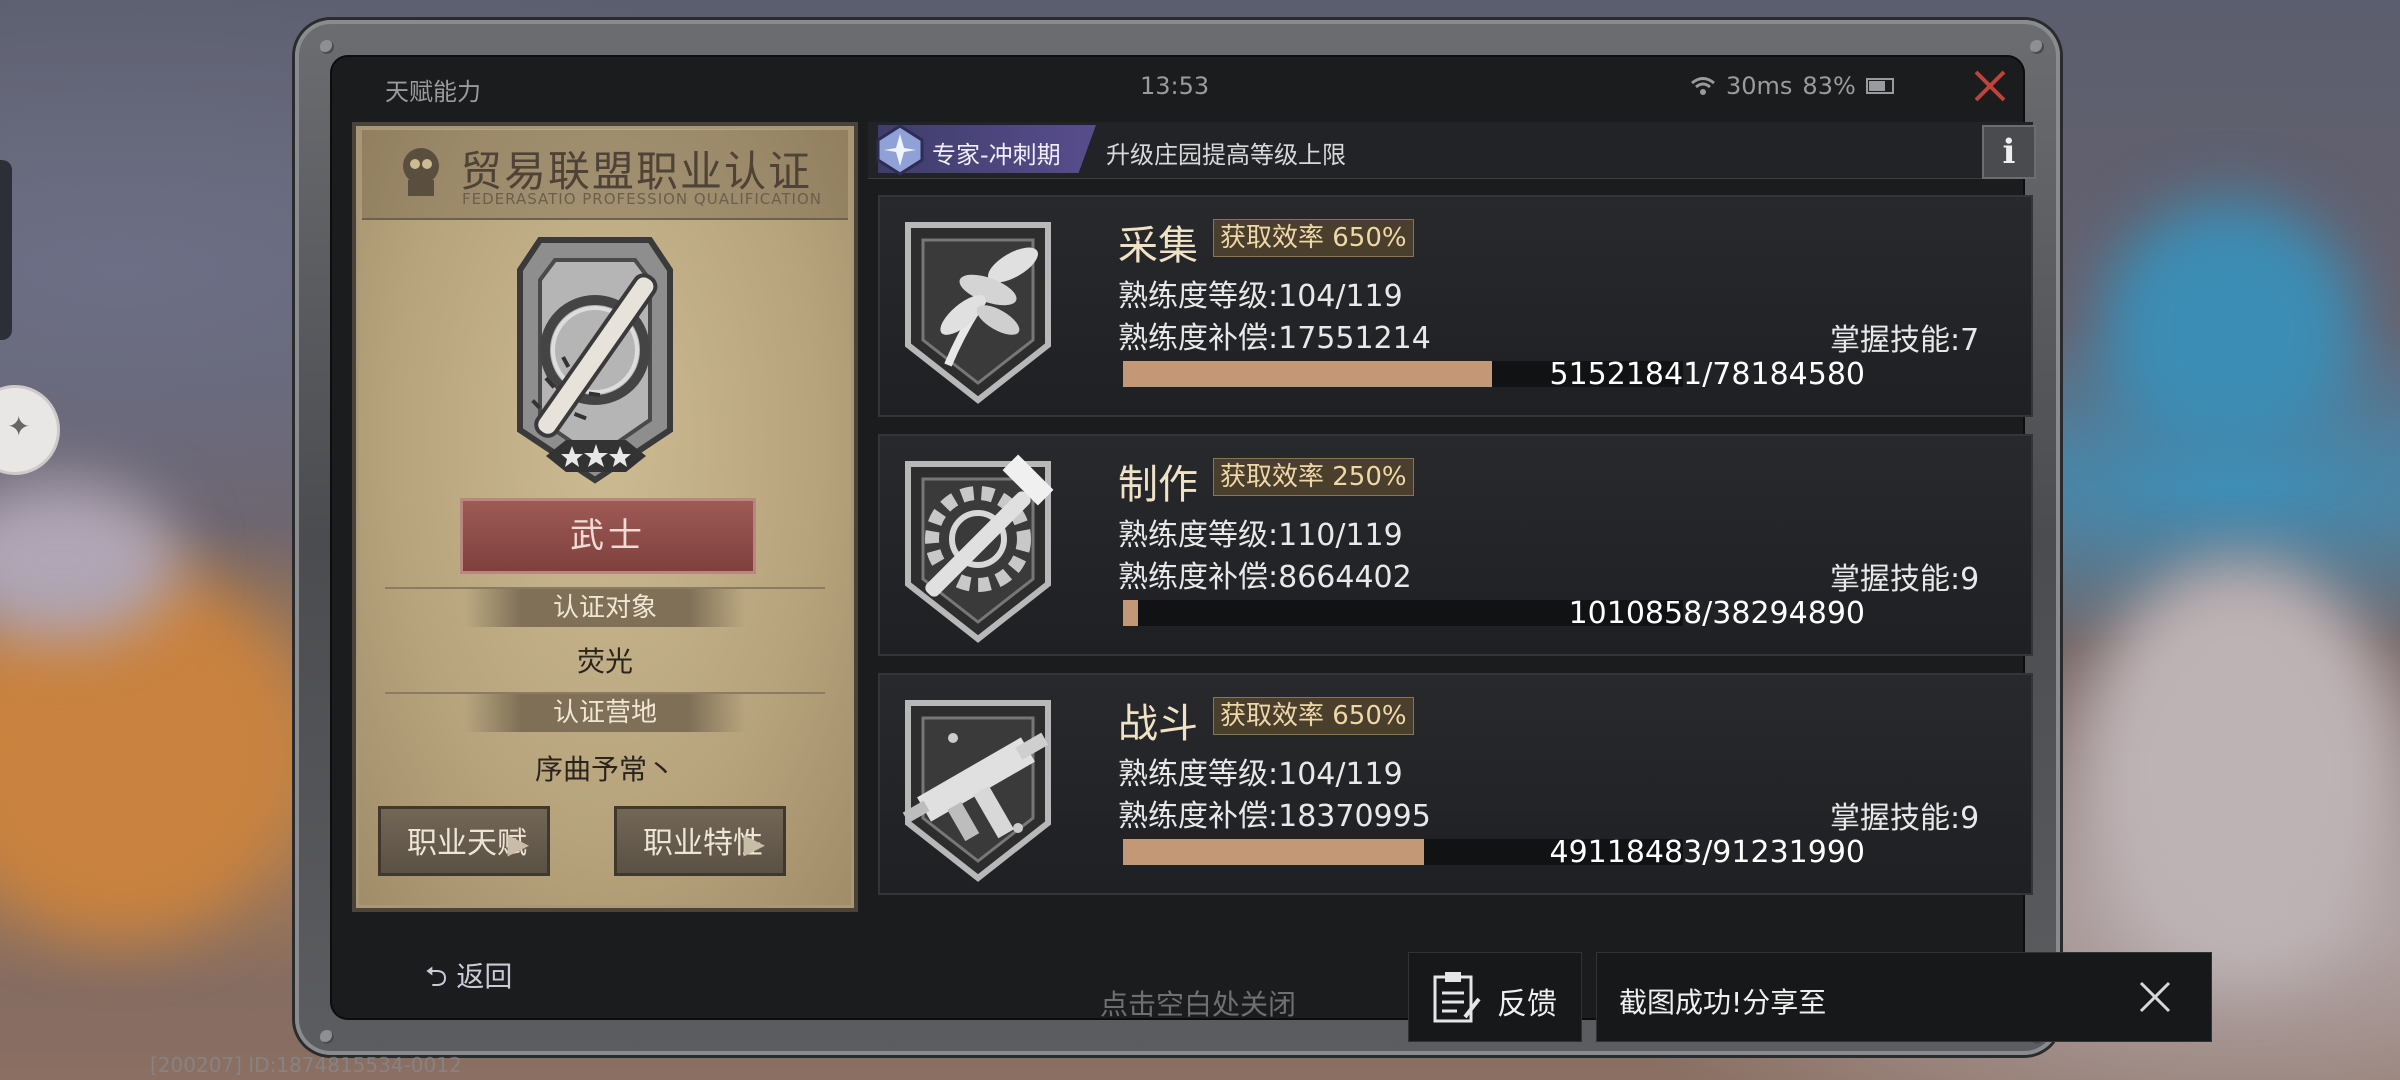 The height and width of the screenshot is (1080, 2400). What do you see at coordinates (1707, 852) in the screenshot?
I see `progress-text: 49118483/91231990` at bounding box center [1707, 852].